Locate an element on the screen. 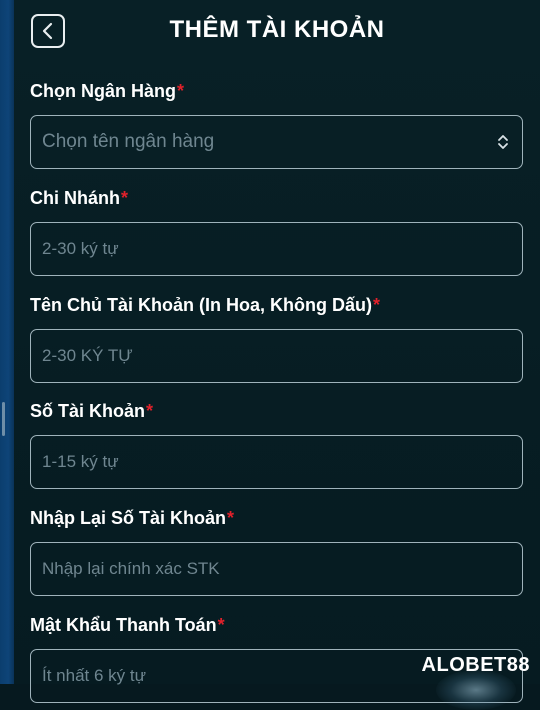 The width and height of the screenshot is (540, 710). branch-field is located at coordinates (276, 249).